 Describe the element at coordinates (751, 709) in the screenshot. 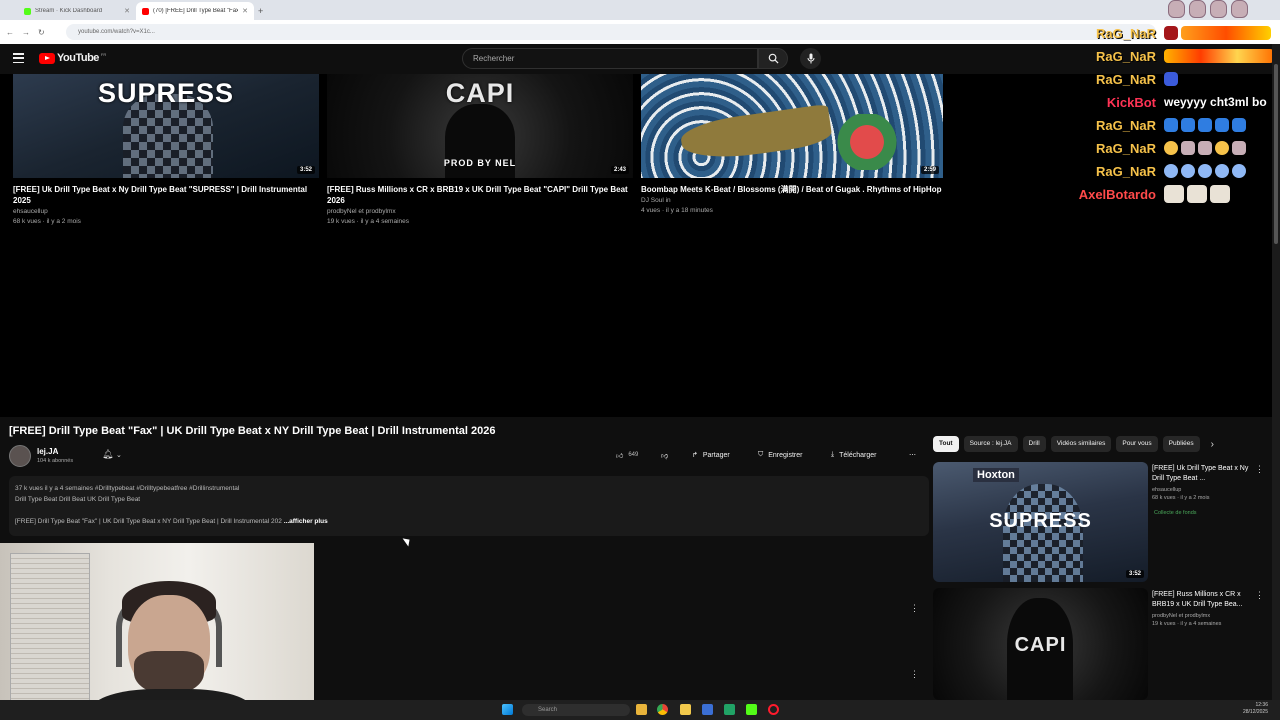

I see `kick-icon` at that location.